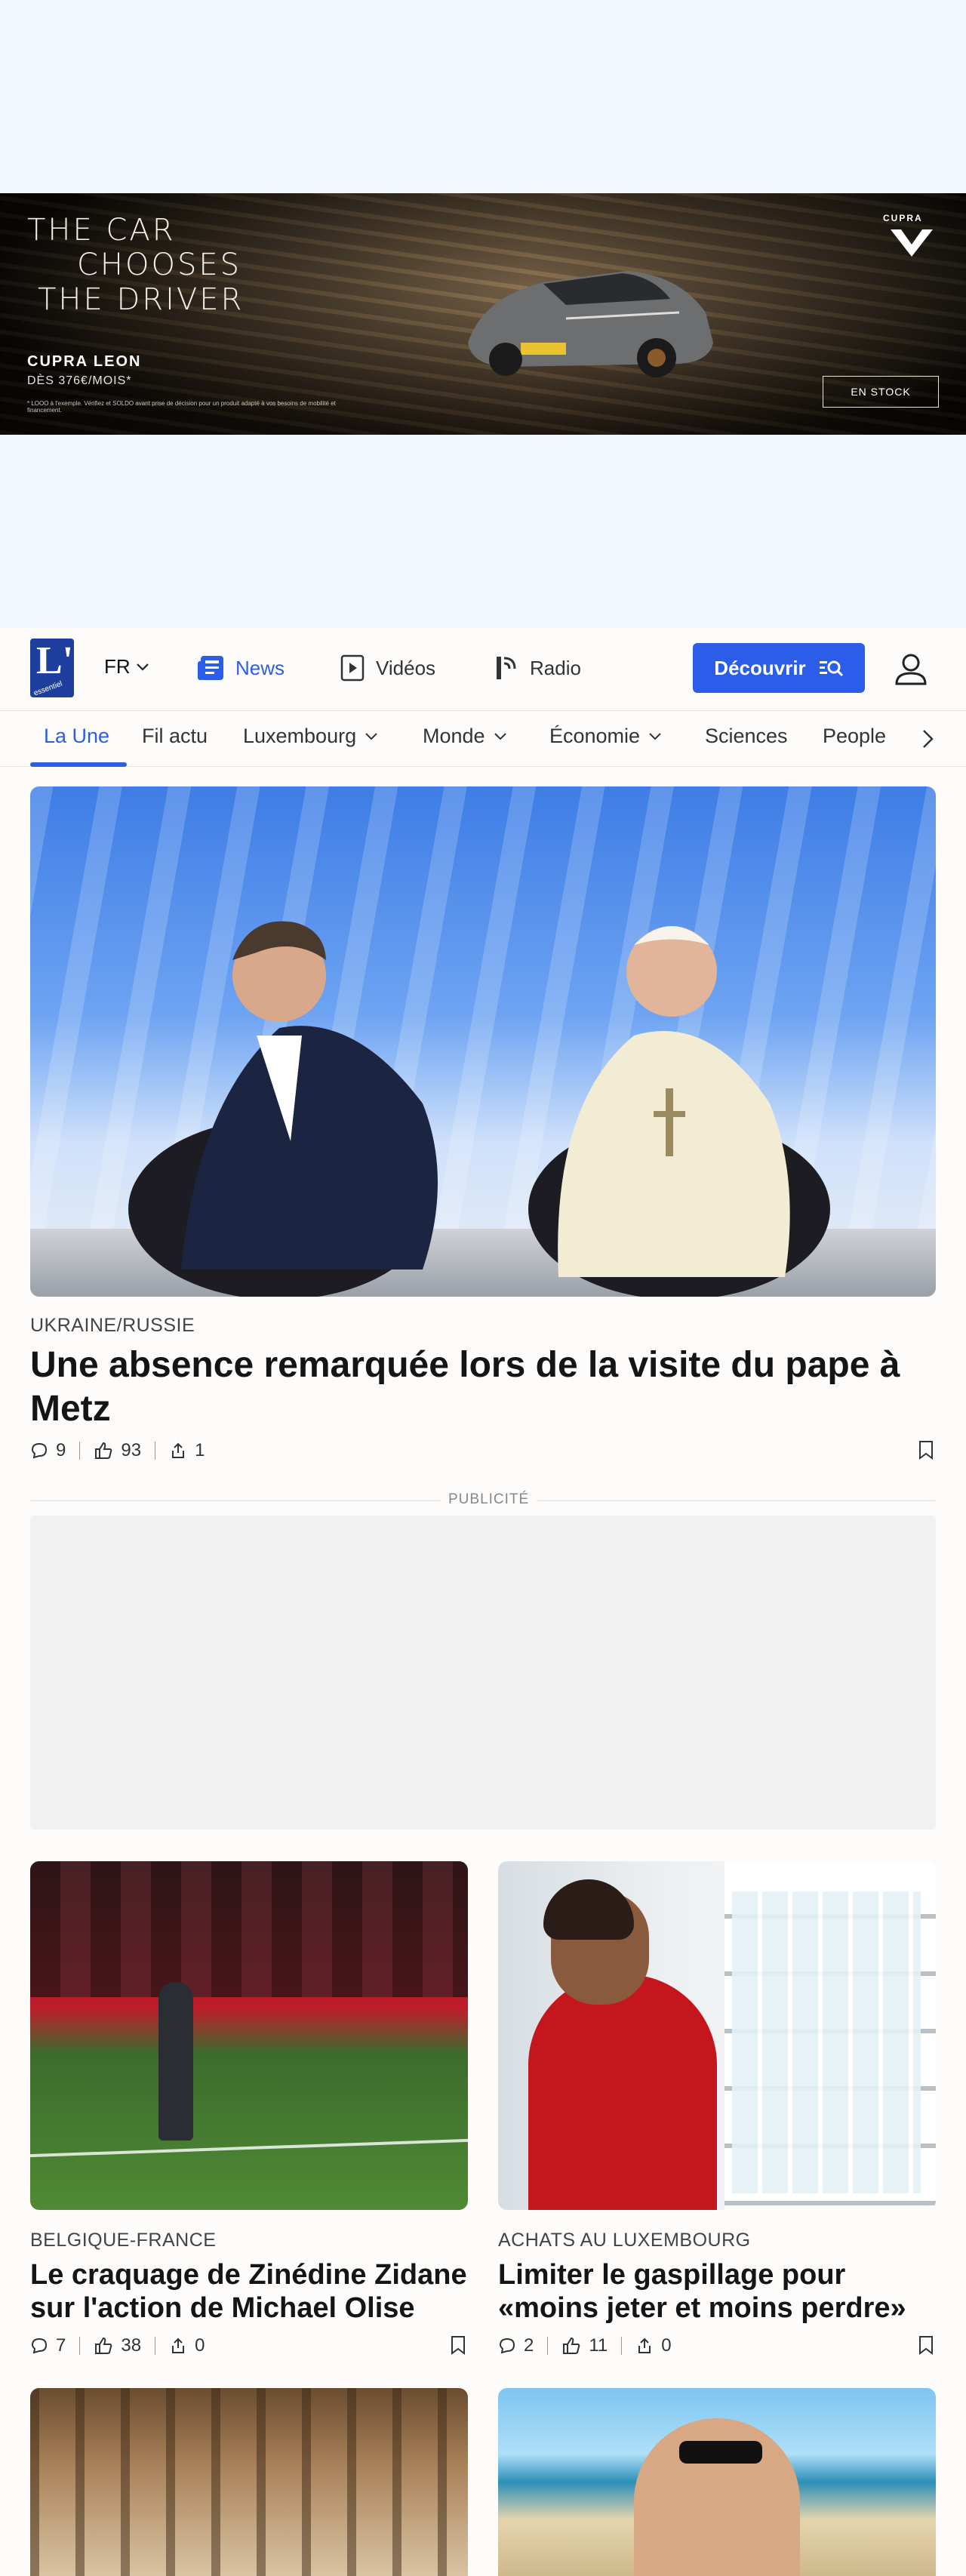 The height and width of the screenshot is (2576, 966). What do you see at coordinates (84, 361) in the screenshot?
I see `ad-model: CUPRA LEON` at bounding box center [84, 361].